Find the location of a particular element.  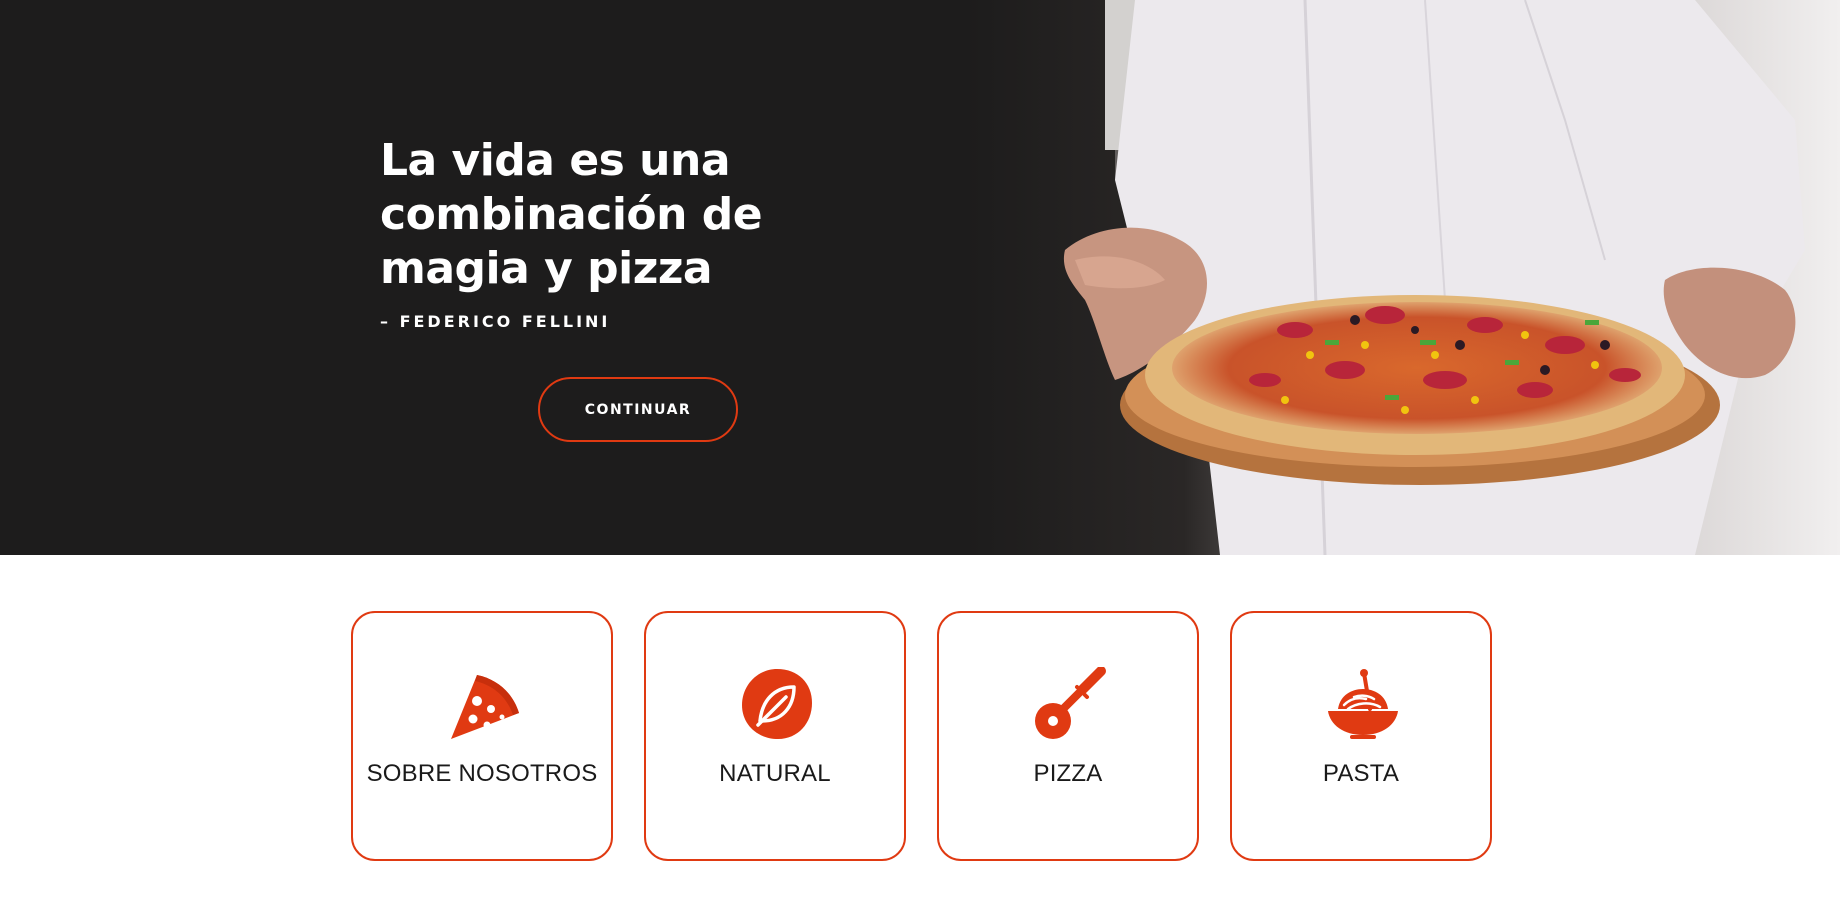

card-pizza: PIZZA is located at coordinates (1068, 736).